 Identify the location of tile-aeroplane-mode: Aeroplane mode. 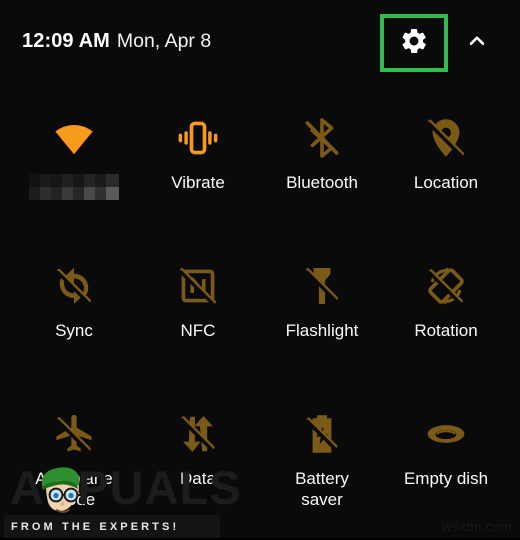
(74, 466).